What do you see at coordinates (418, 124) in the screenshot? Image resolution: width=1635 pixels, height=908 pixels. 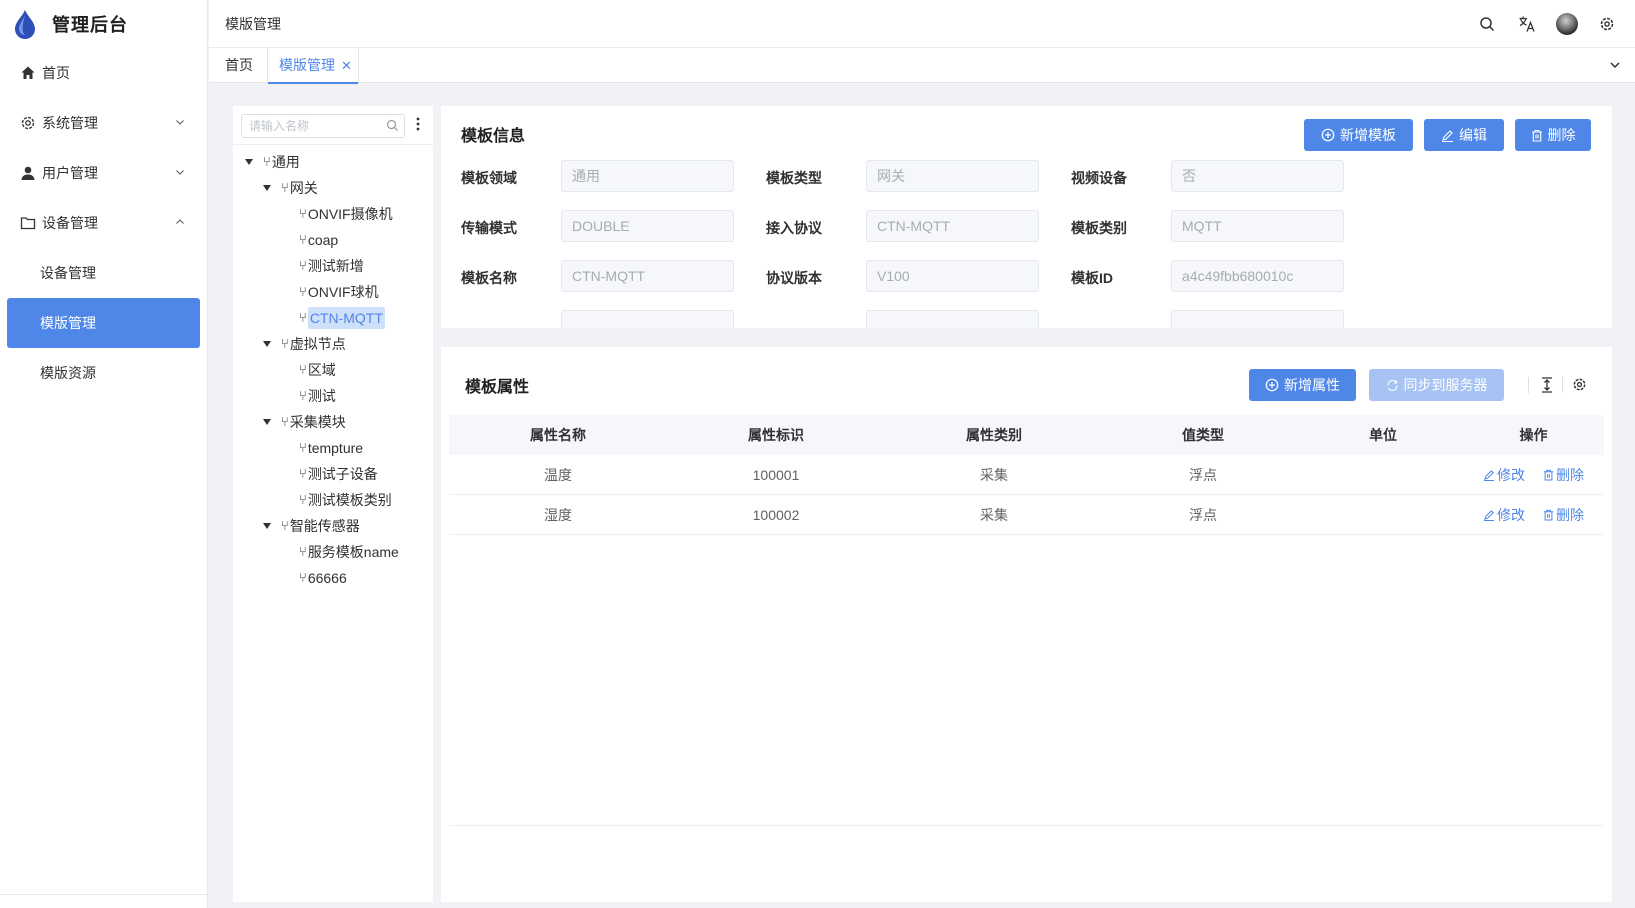 I see `more-vertical-icon` at bounding box center [418, 124].